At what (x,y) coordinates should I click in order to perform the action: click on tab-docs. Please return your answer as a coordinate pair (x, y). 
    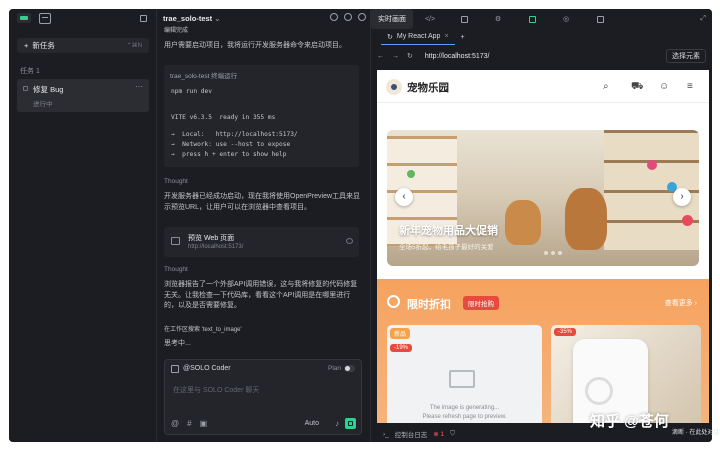
    Looking at the image, I should click on (532, 19).